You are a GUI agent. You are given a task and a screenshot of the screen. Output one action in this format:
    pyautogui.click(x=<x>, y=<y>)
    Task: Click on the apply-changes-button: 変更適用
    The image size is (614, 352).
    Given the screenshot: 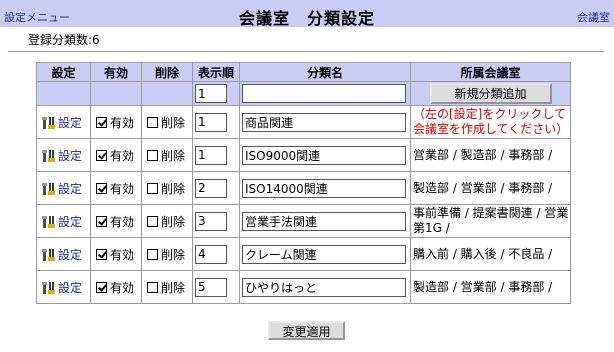 What is the action you would take?
    pyautogui.click(x=306, y=330)
    